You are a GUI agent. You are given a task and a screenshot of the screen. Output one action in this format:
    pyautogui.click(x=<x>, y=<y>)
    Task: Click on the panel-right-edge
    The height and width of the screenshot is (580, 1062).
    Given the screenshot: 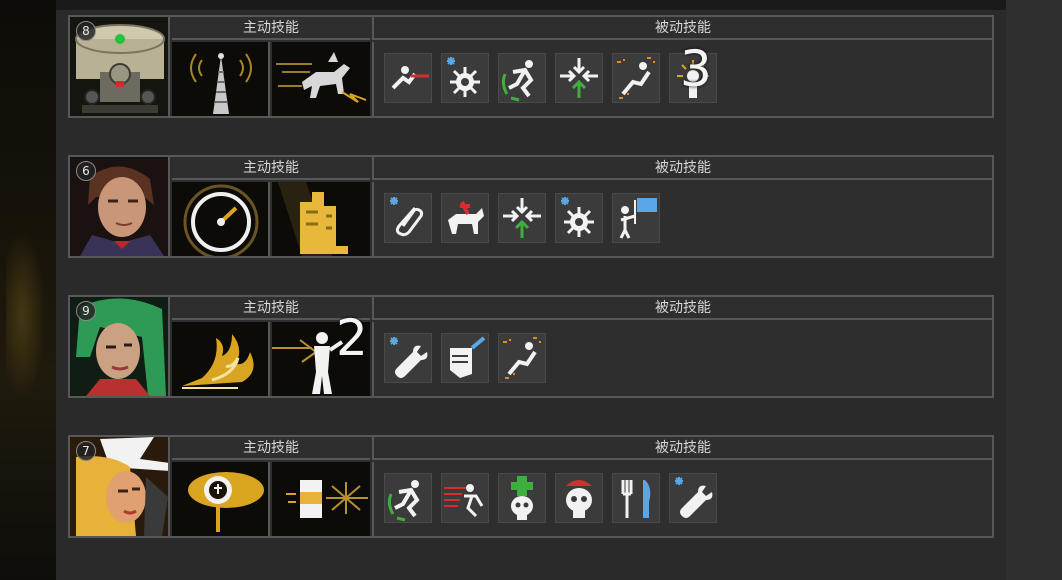 What is the action you would take?
    pyautogui.click(x=1034, y=290)
    